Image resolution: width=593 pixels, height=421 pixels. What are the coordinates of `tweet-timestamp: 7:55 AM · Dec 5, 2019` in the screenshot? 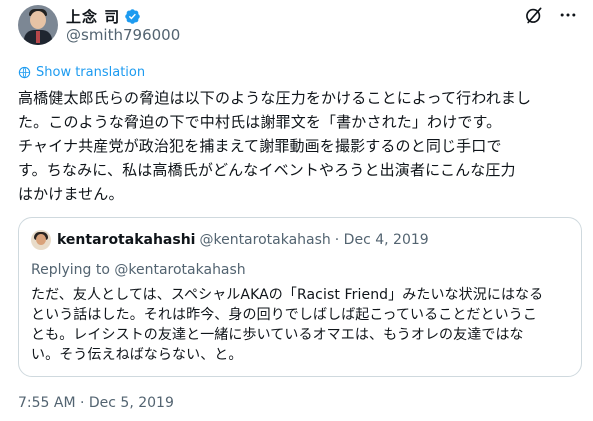 It's located at (96, 403).